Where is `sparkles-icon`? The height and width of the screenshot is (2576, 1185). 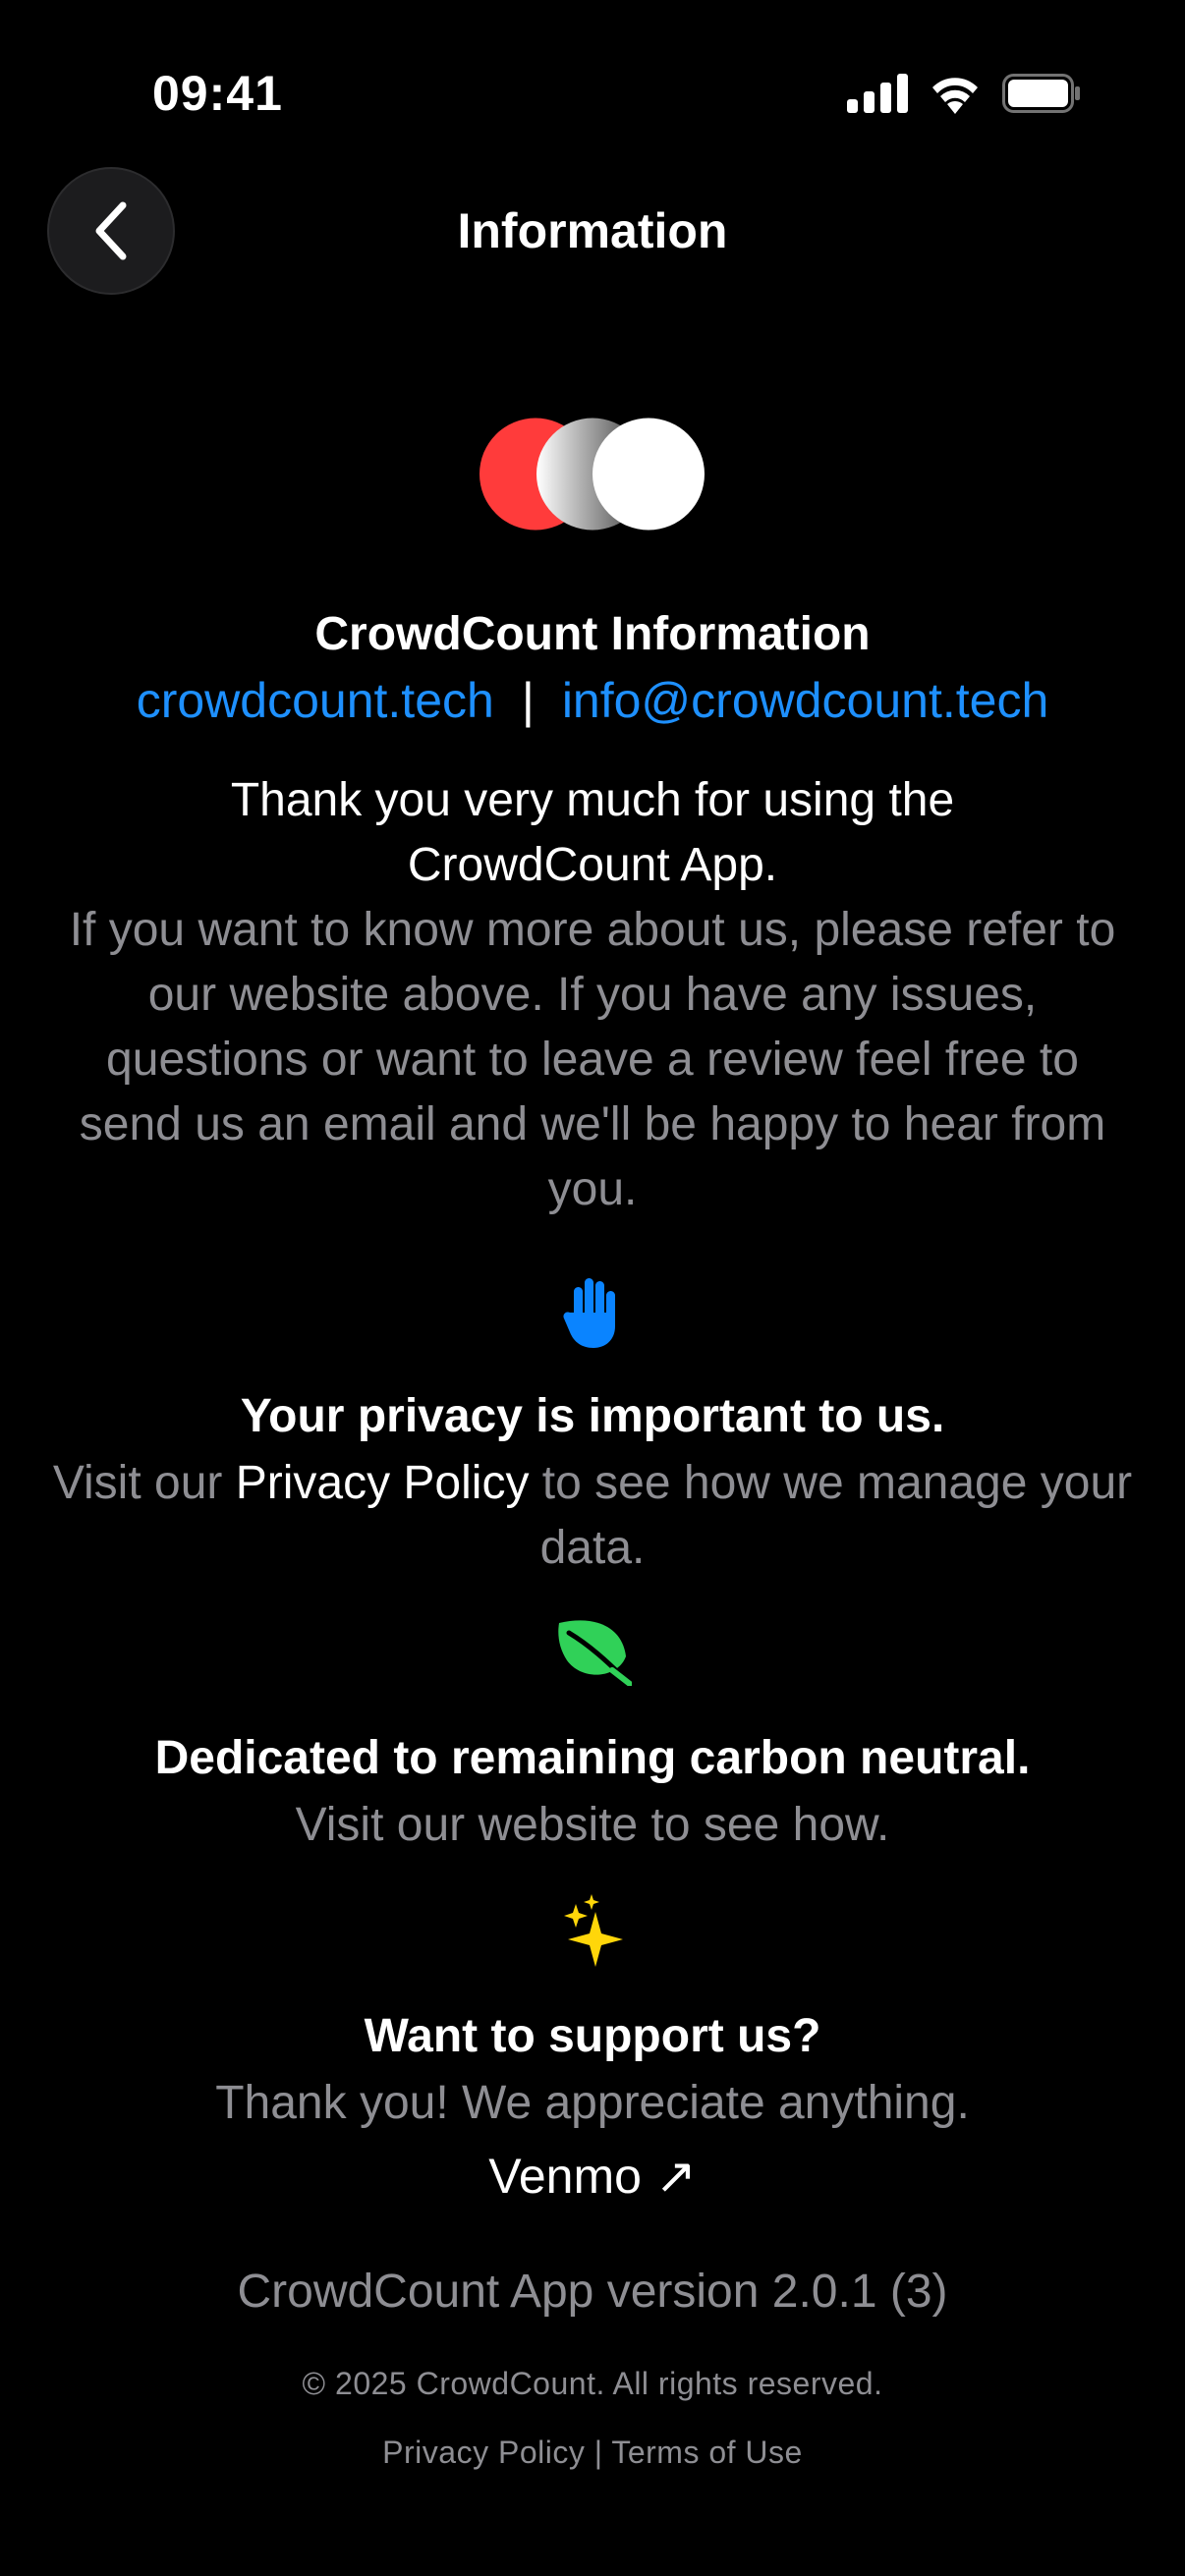 sparkles-icon is located at coordinates (594, 1930).